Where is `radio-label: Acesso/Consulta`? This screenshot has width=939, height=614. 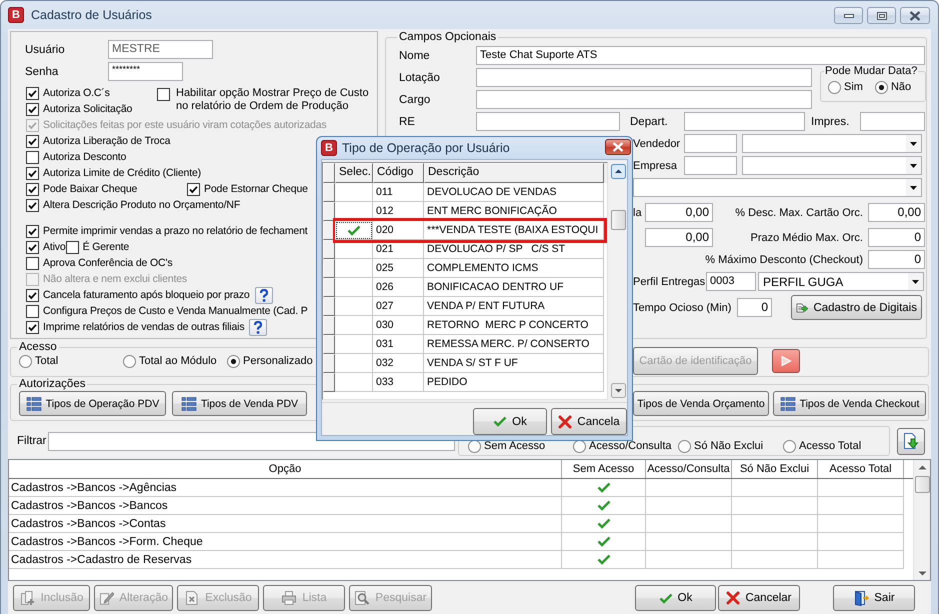
radio-label: Acesso/Consulta is located at coordinates (630, 446).